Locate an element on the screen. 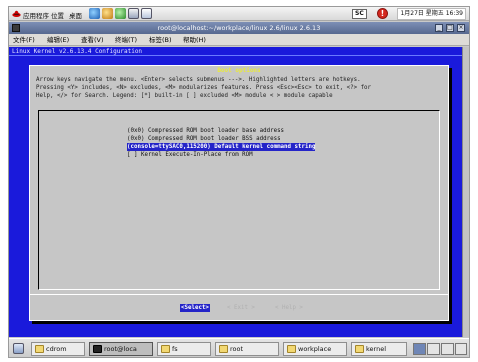  show-desktop-icon is located at coordinates (18, 348).